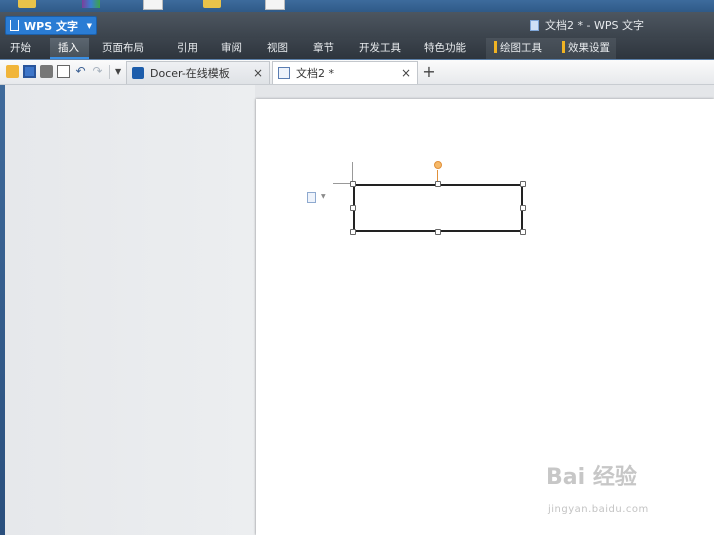  I want to click on print-preview-icon, so click(63, 71).